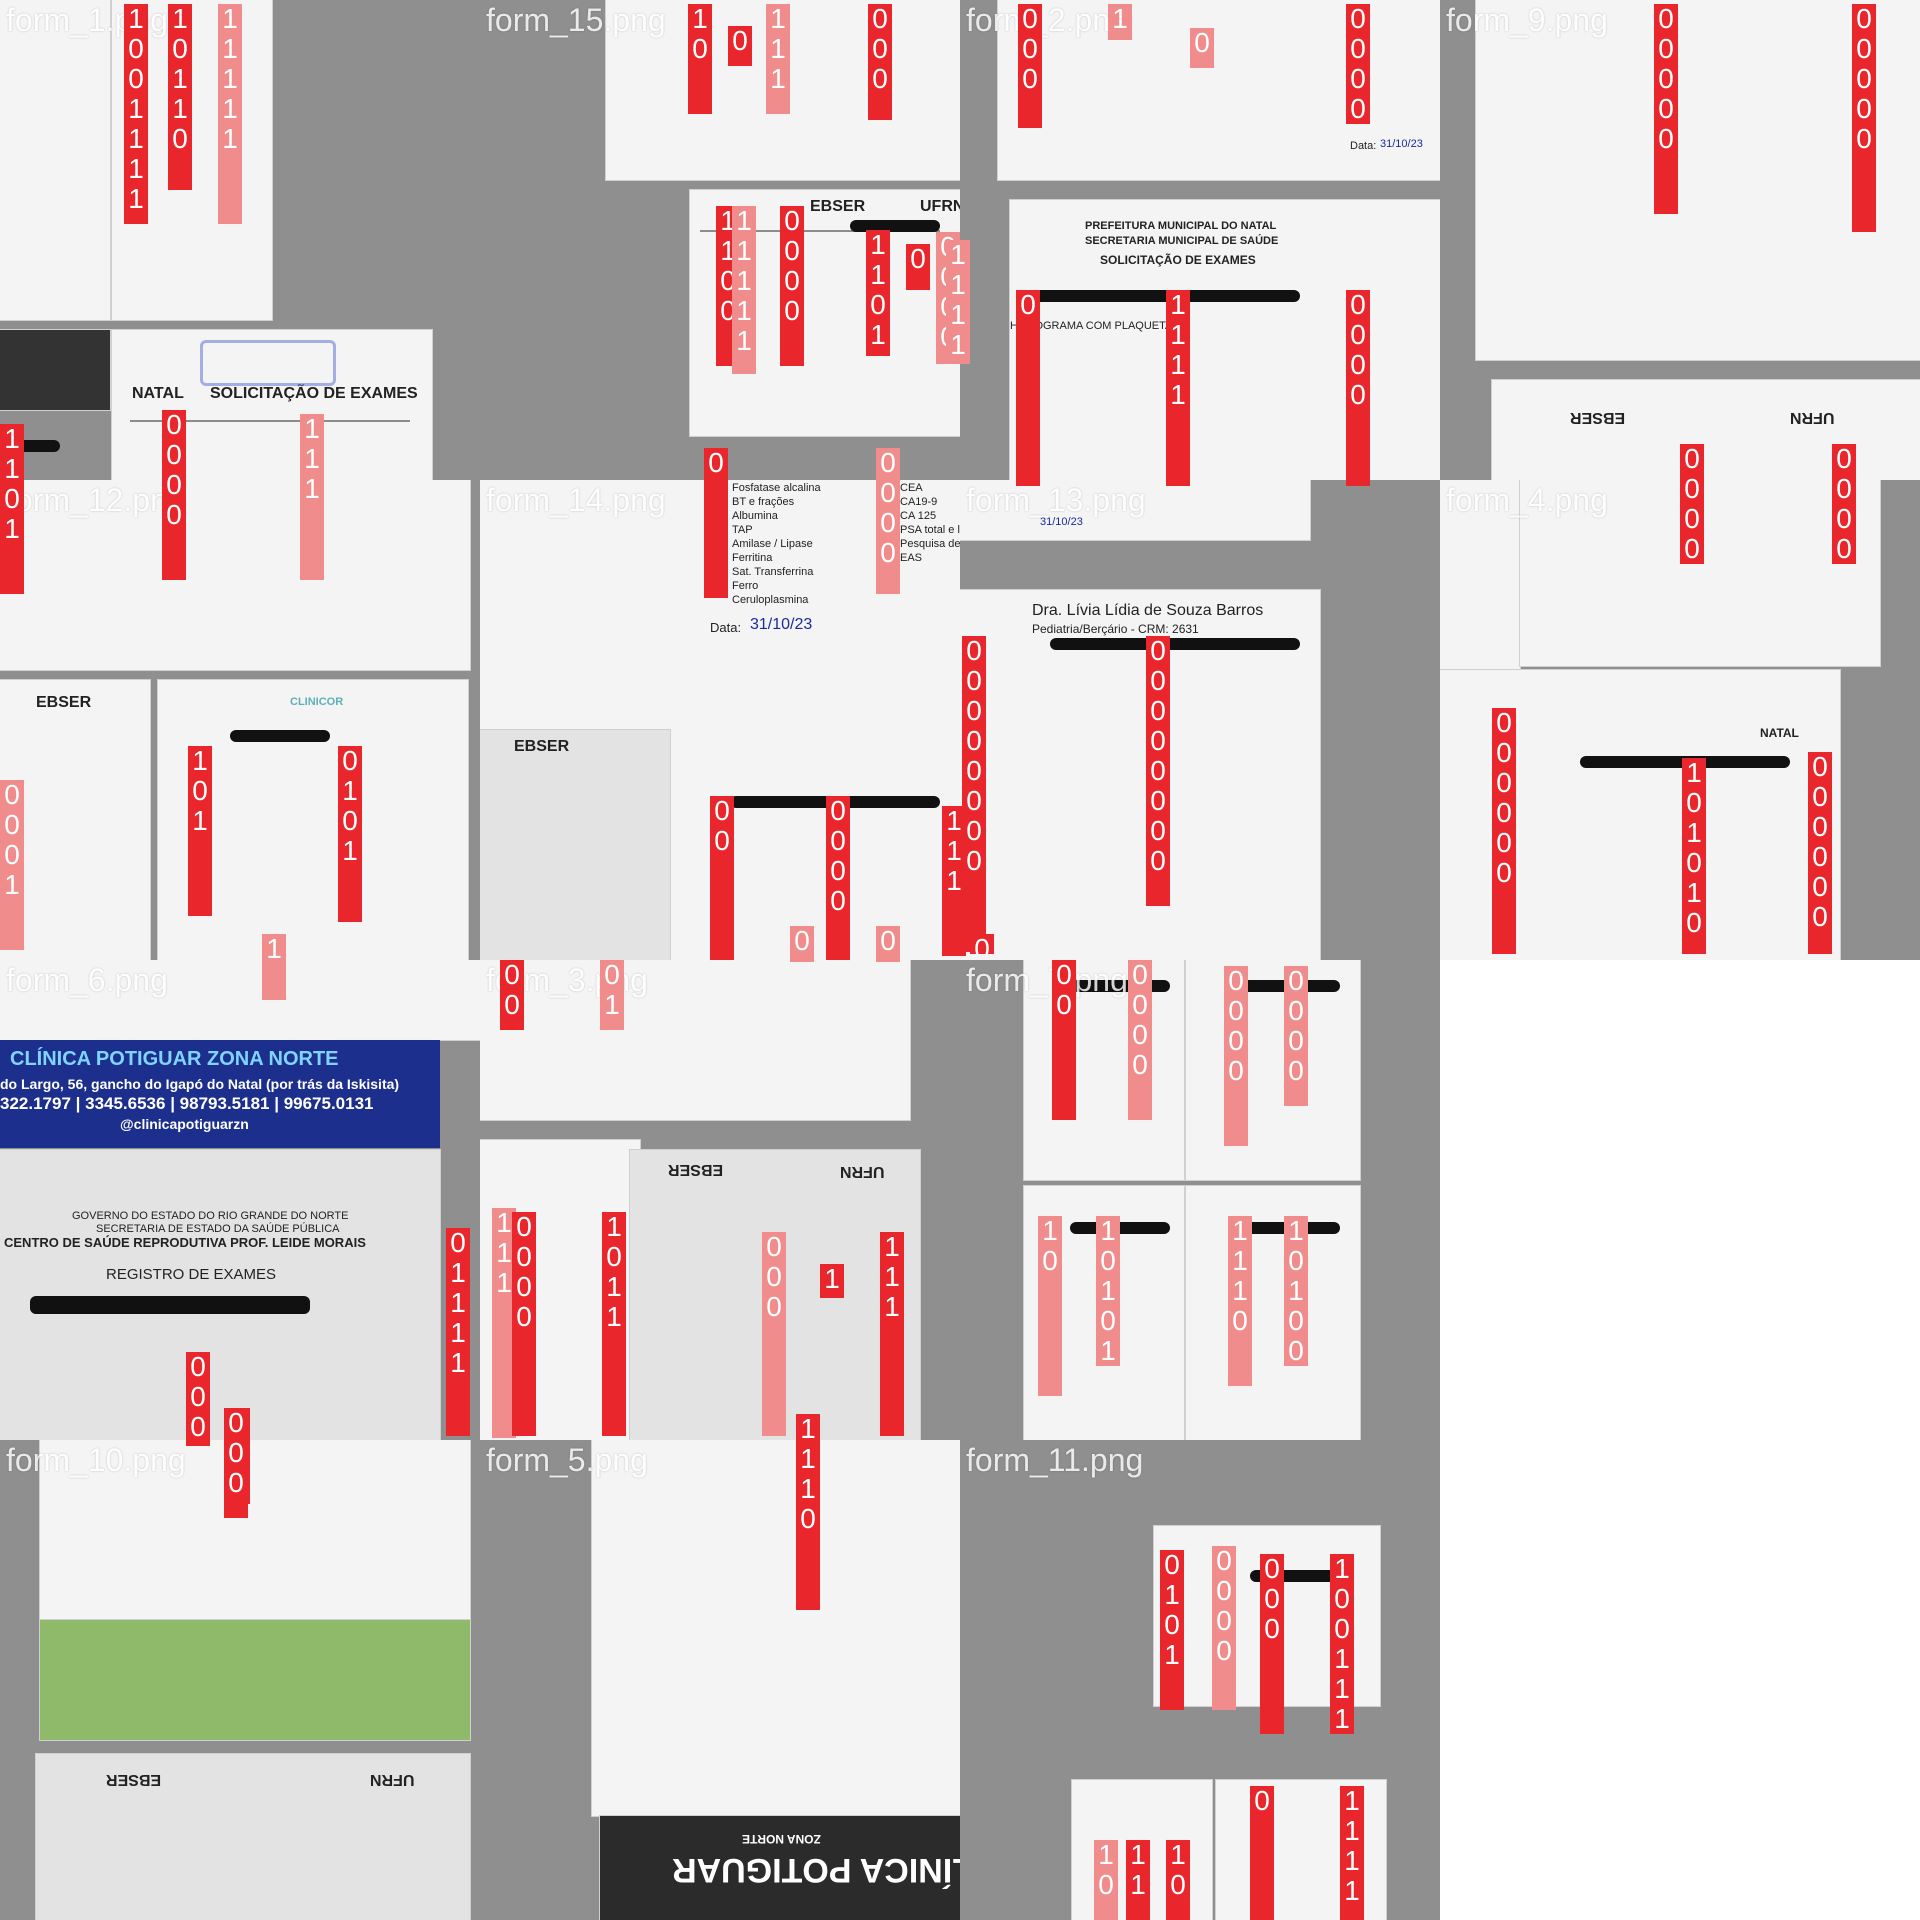  I want to click on label-bar: 00, so click(1064, 1040).